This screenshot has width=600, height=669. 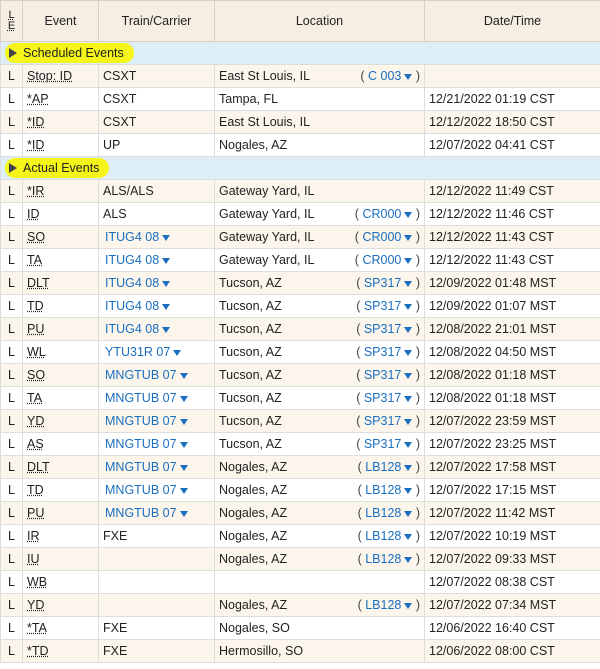 I want to click on station-code: ( C 003 ), so click(x=390, y=76).